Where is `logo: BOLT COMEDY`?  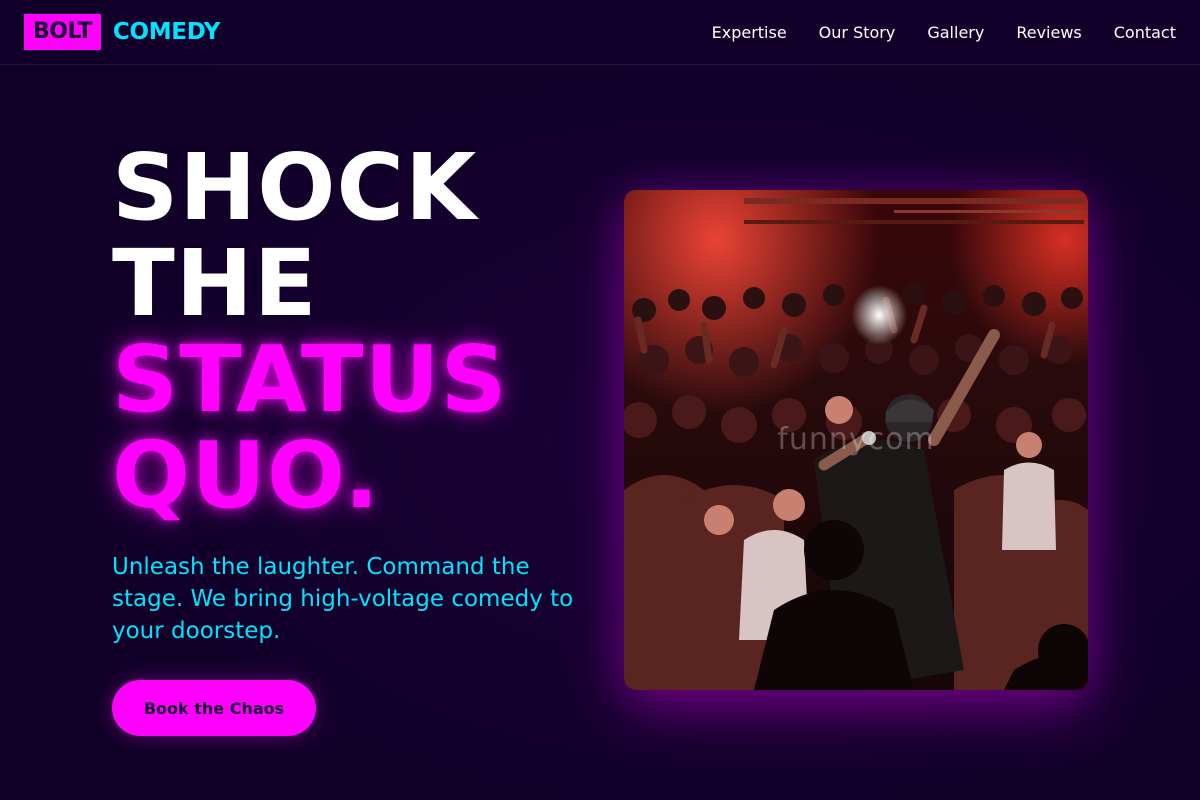
logo: BOLT COMEDY is located at coordinates (122, 32).